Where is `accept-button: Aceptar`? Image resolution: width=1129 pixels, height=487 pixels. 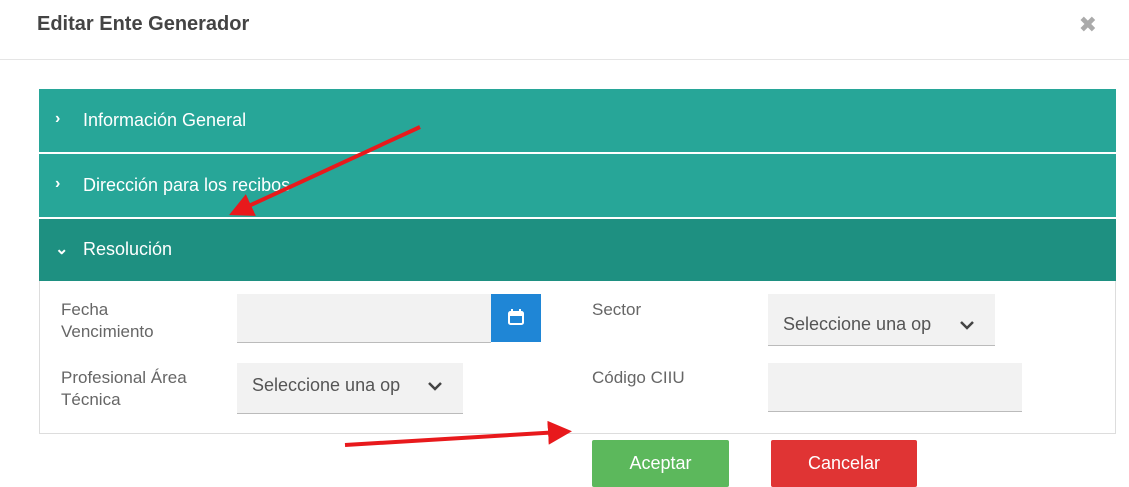 accept-button: Aceptar is located at coordinates (660, 463).